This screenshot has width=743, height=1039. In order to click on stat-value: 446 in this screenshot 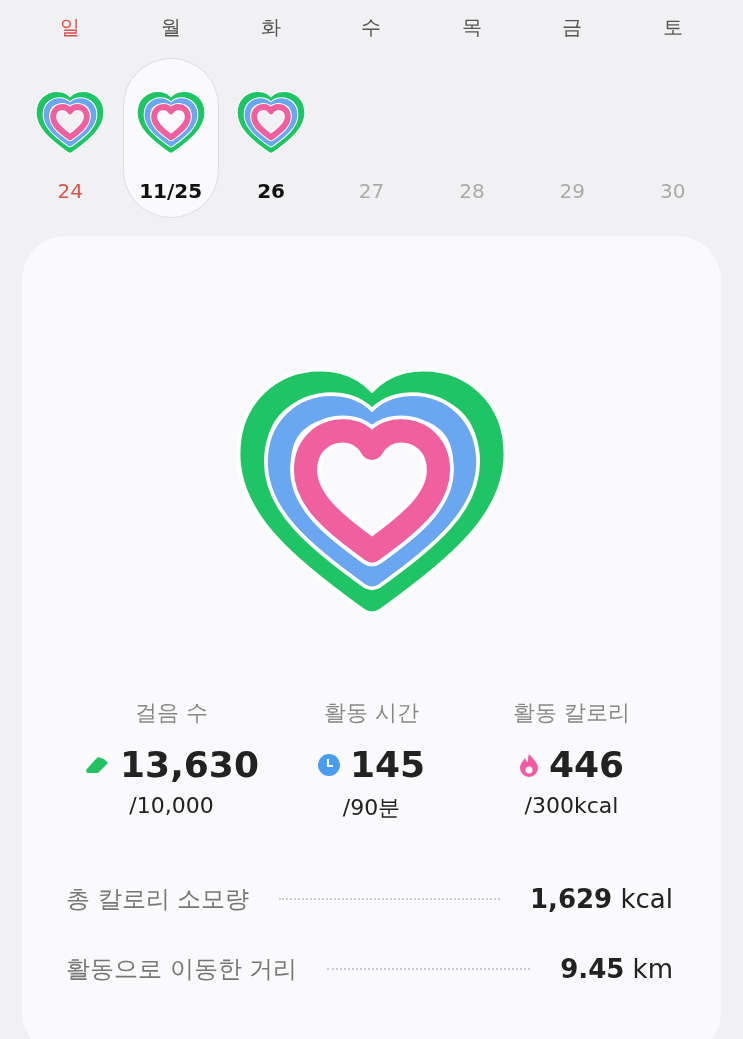, I will do `click(586, 764)`.